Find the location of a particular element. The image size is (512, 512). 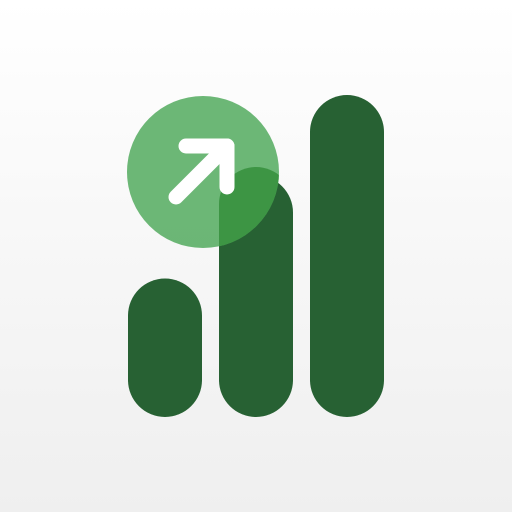

bar-tall is located at coordinates (347, 256).